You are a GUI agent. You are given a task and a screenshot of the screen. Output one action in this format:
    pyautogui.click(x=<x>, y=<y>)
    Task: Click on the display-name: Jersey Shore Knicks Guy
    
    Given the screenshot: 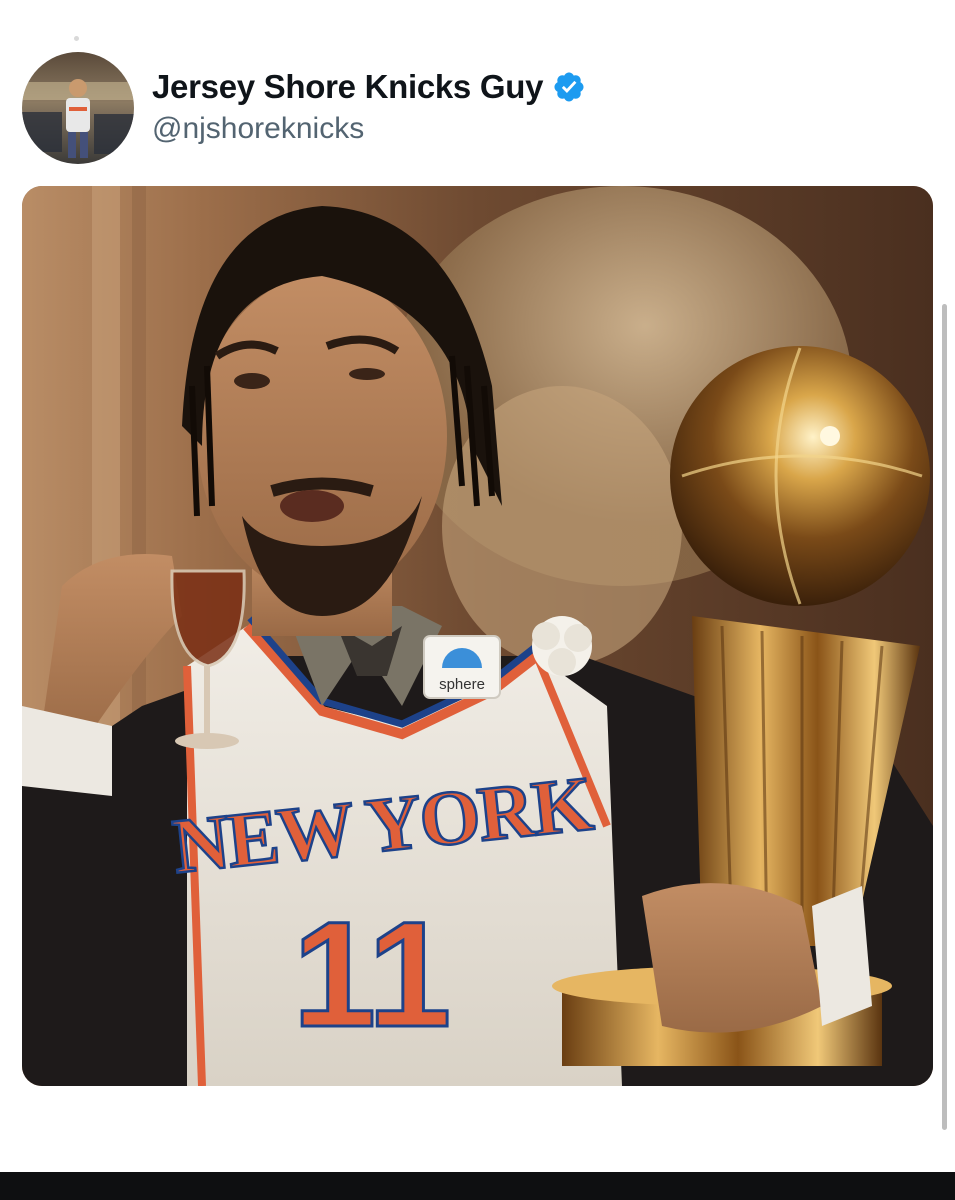 What is the action you would take?
    pyautogui.click(x=347, y=87)
    